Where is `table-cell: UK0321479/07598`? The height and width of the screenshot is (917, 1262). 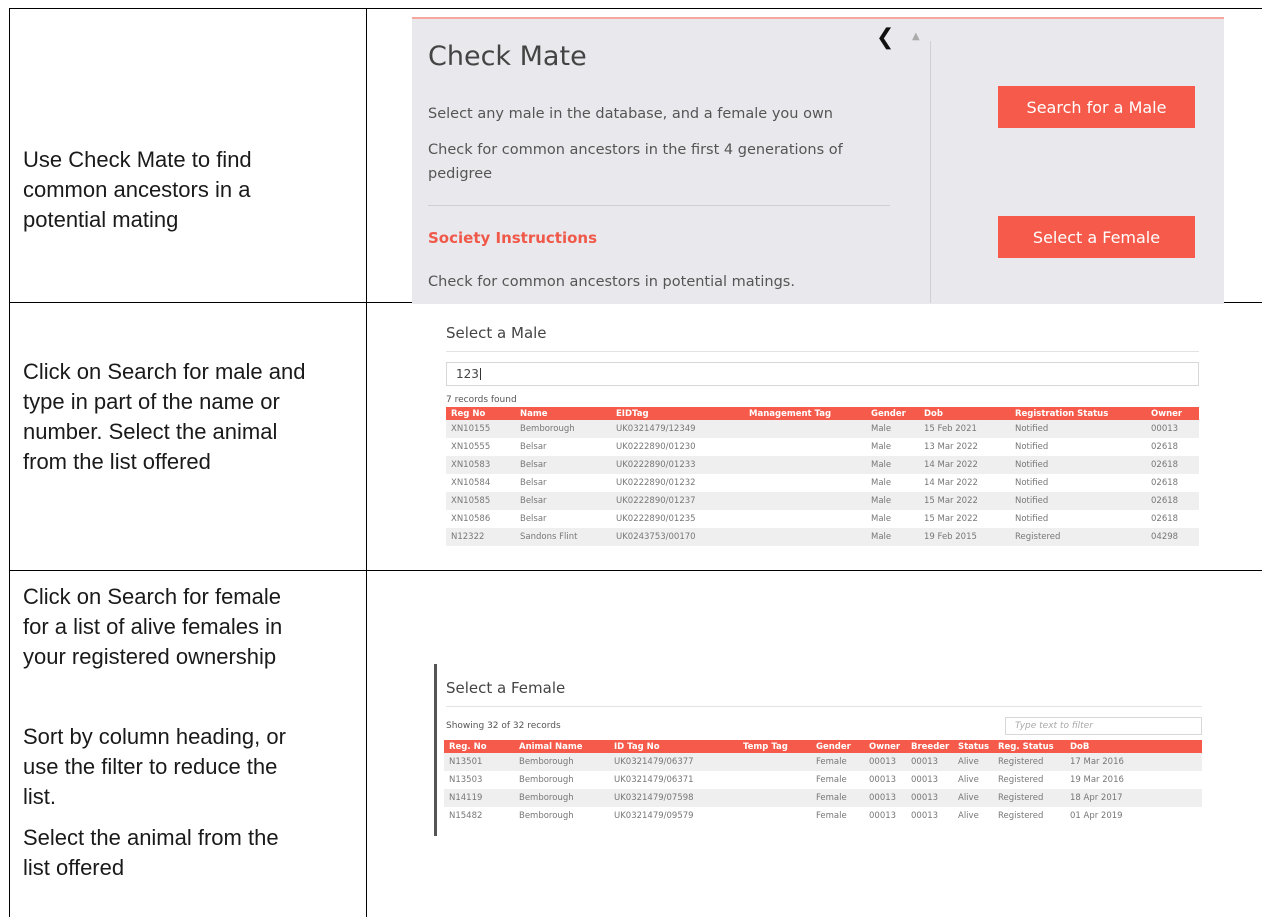
table-cell: UK0321479/07598 is located at coordinates (673, 798).